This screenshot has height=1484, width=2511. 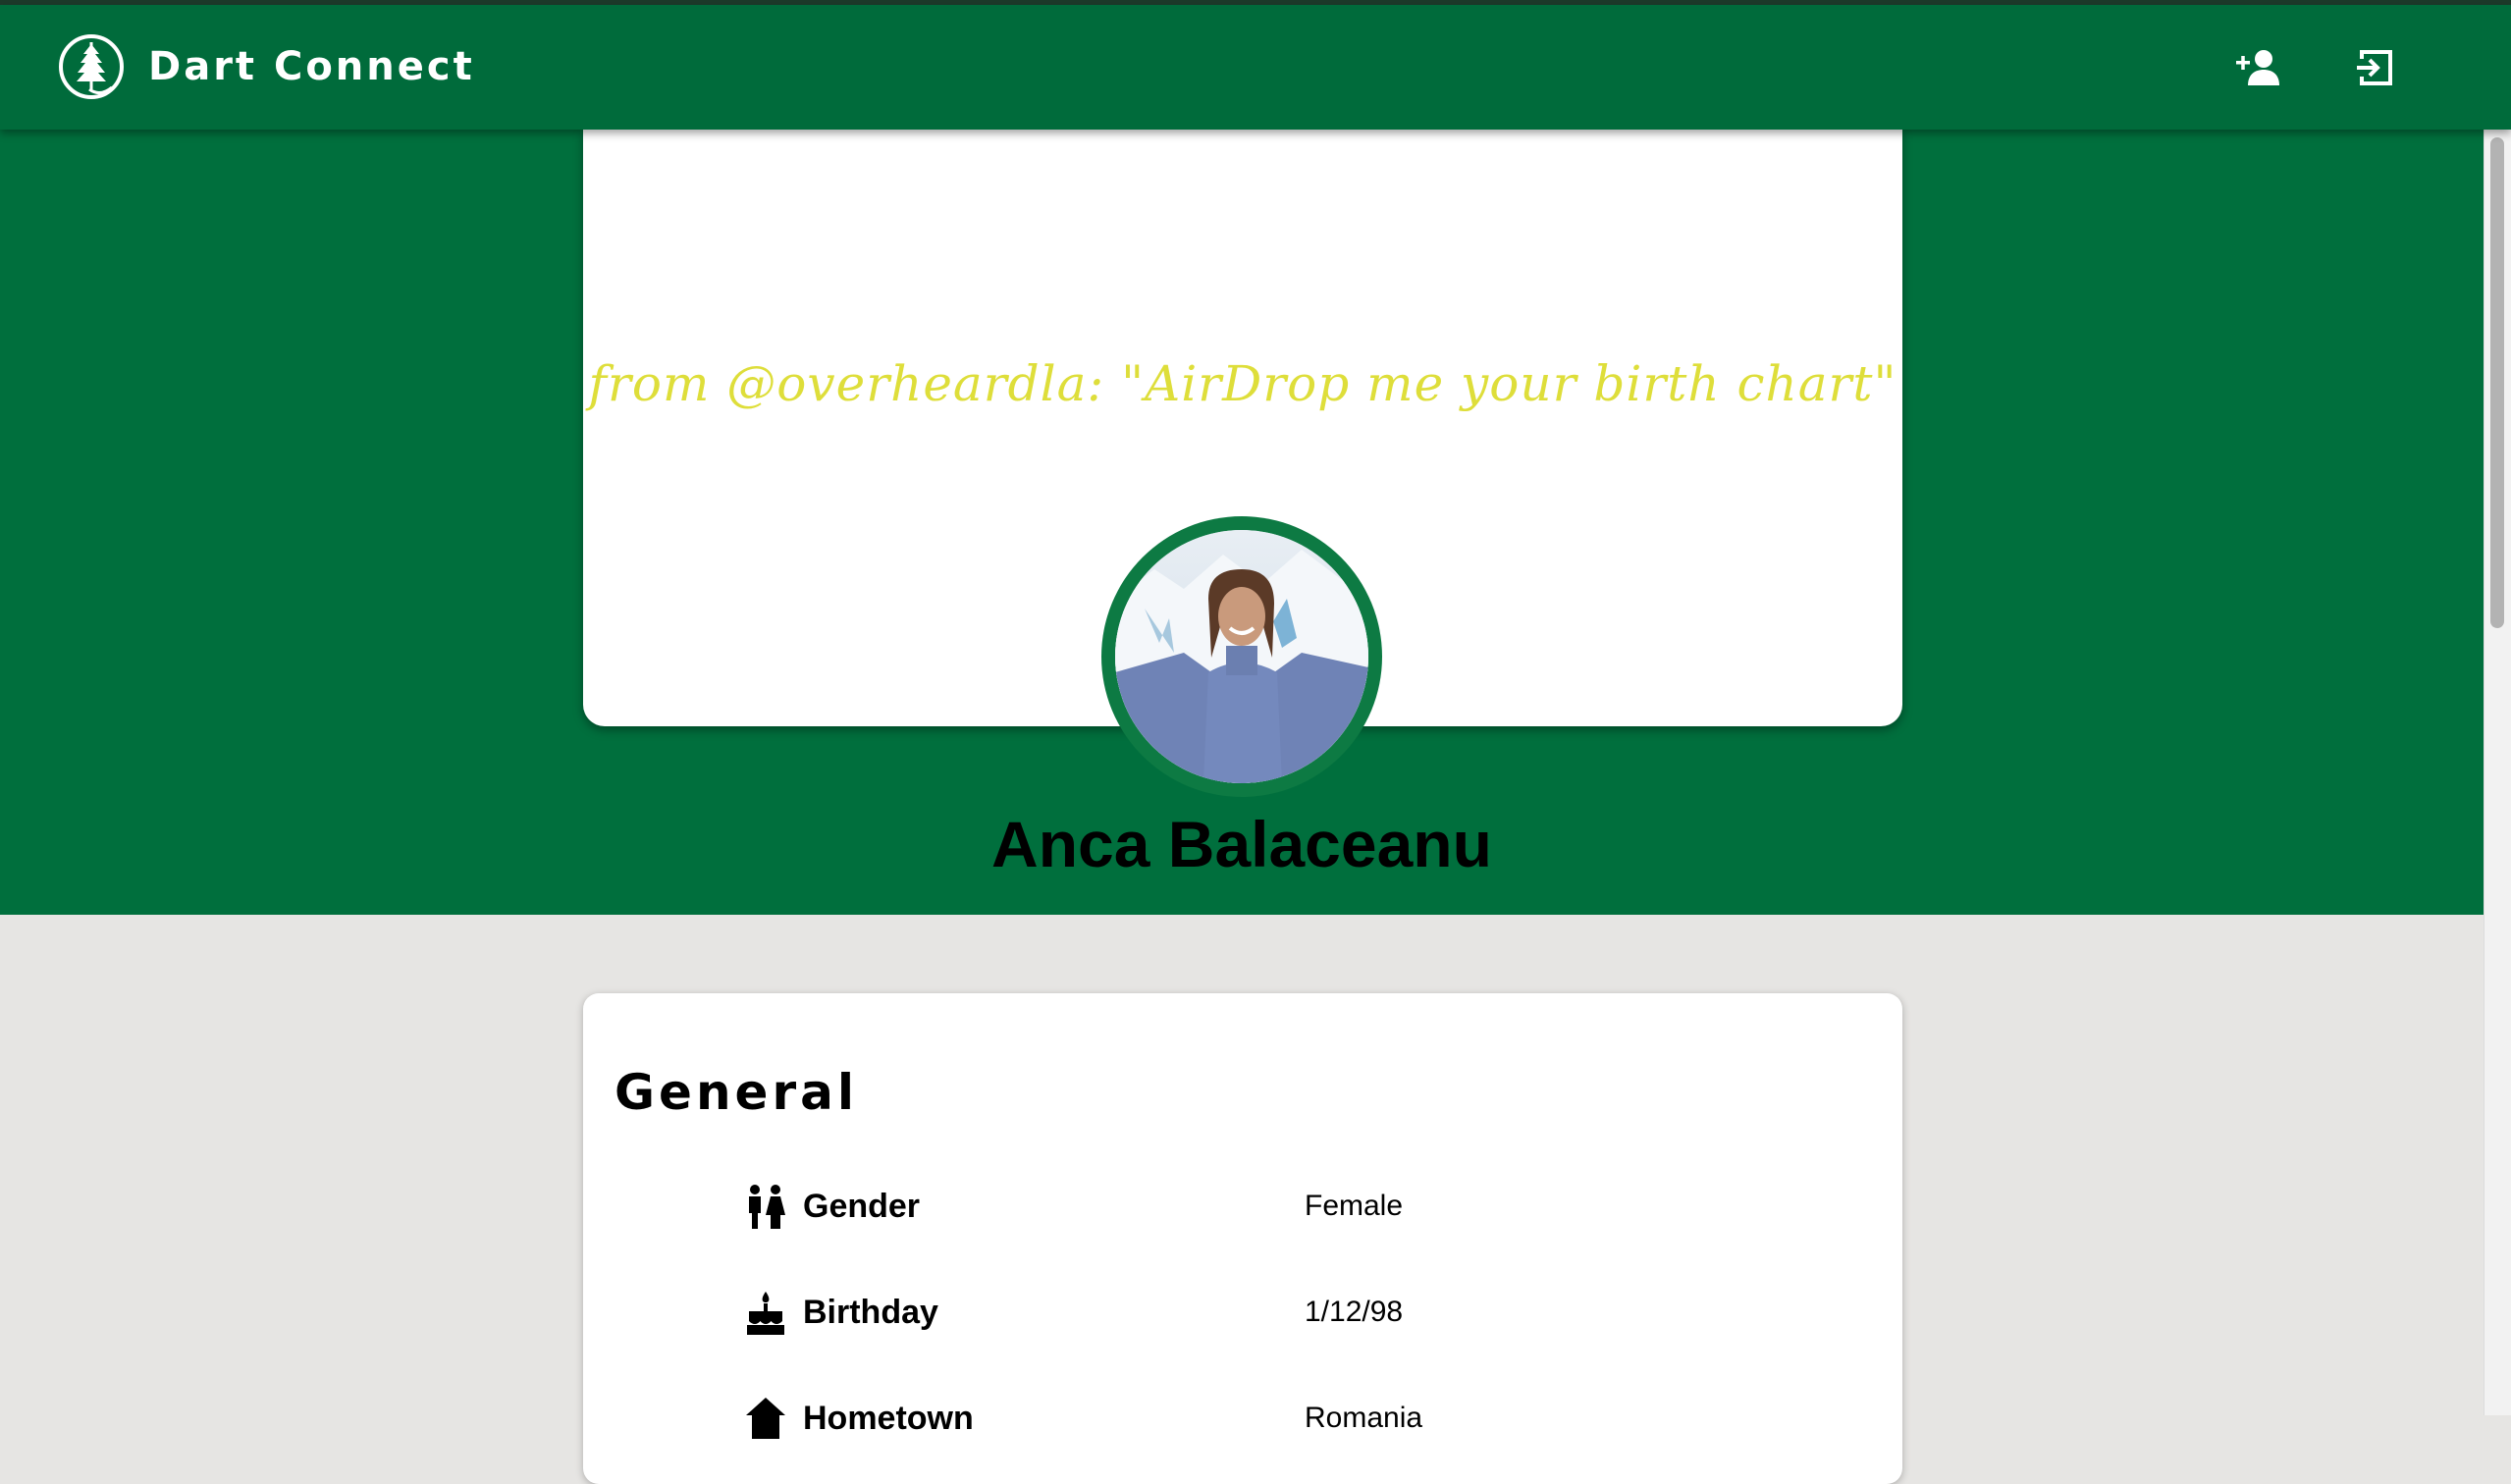 What do you see at coordinates (862, 1207) in the screenshot?
I see `info-label: Gender` at bounding box center [862, 1207].